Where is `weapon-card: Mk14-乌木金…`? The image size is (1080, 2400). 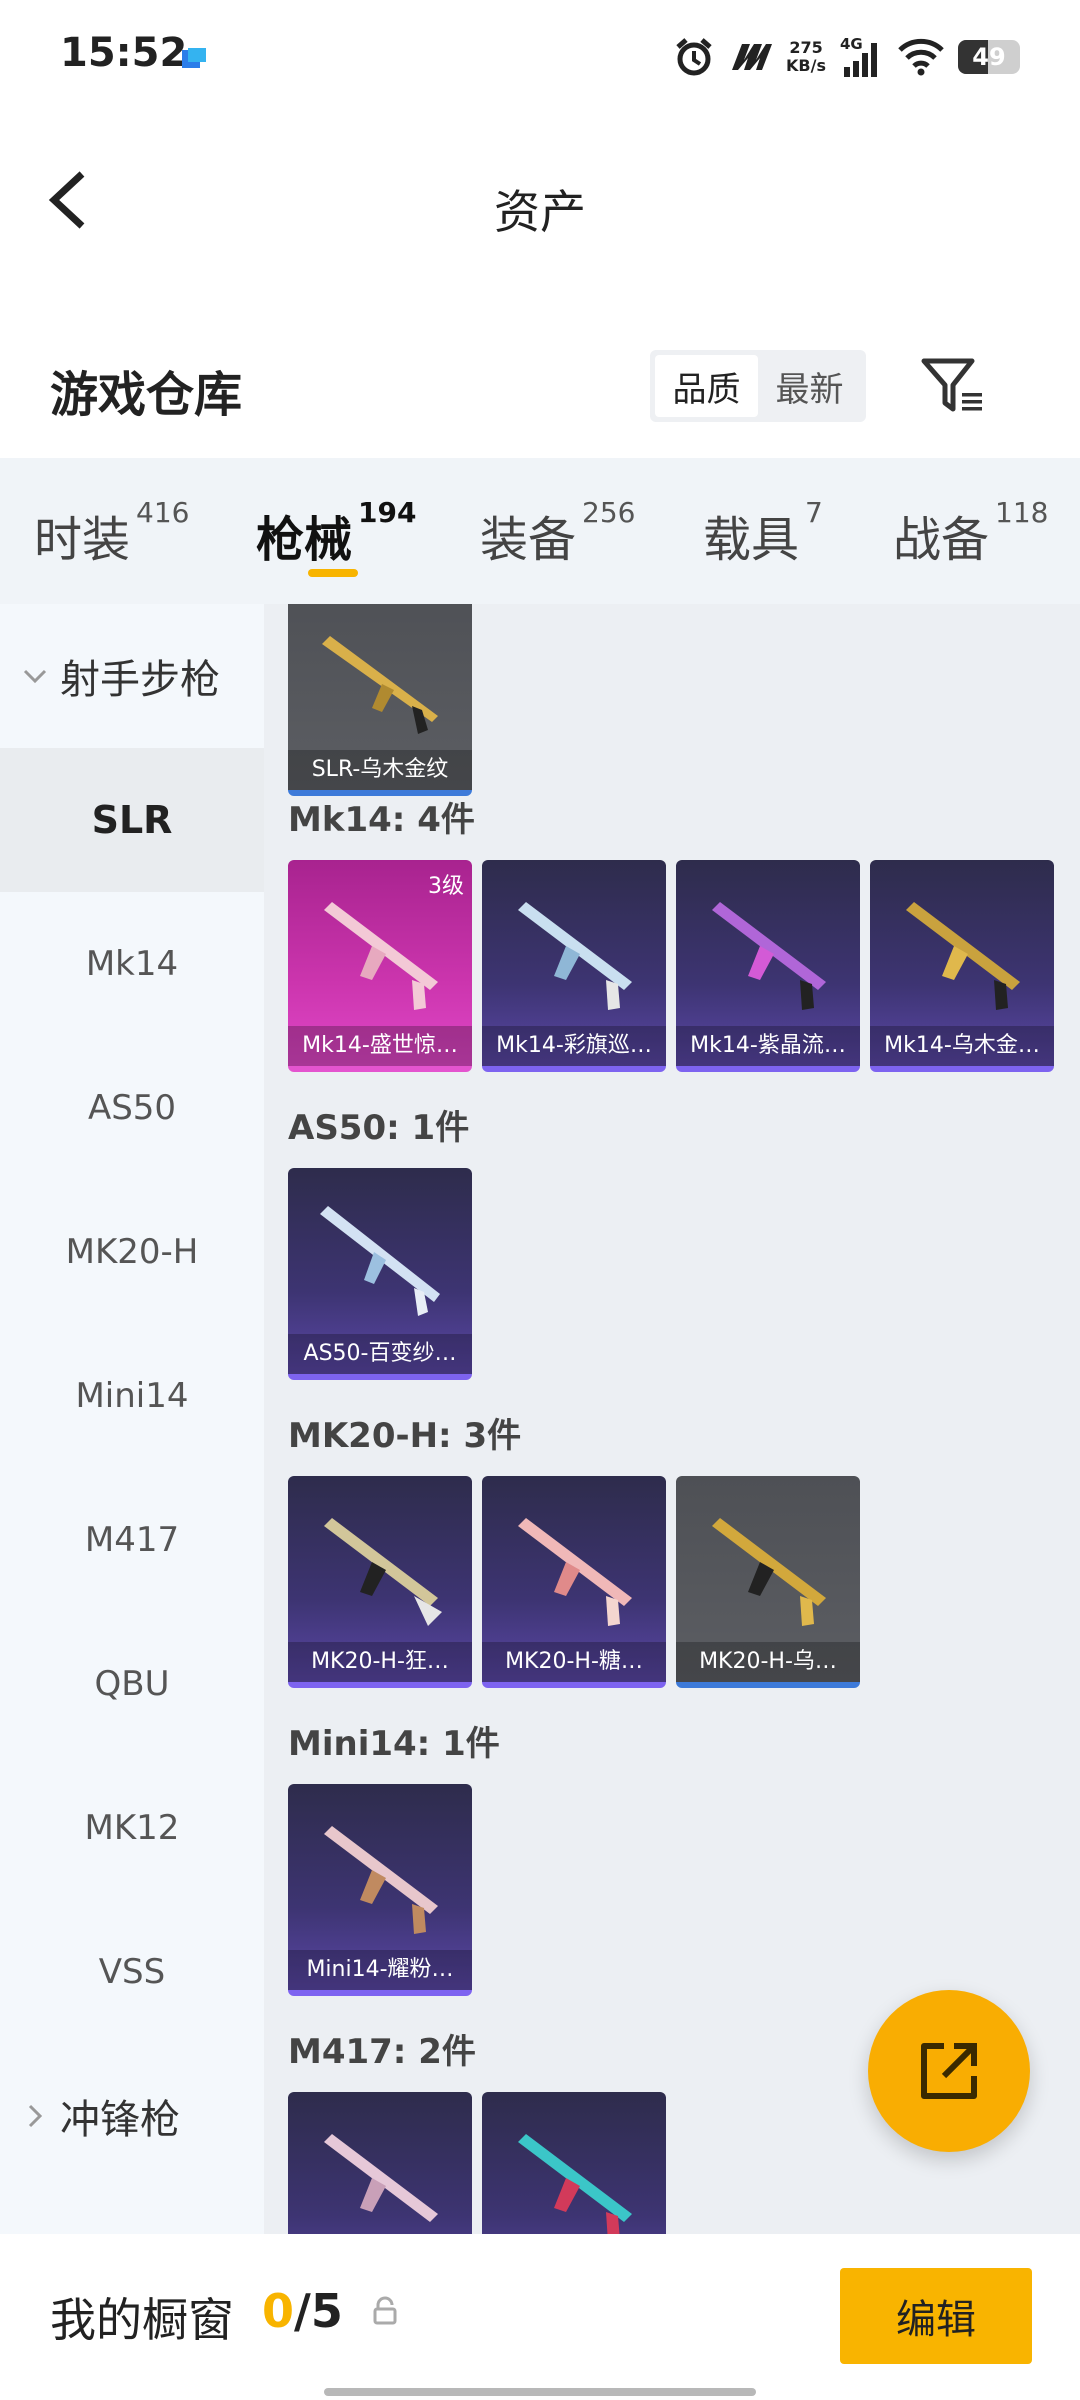
weapon-card: Mk14-乌木金… is located at coordinates (962, 966).